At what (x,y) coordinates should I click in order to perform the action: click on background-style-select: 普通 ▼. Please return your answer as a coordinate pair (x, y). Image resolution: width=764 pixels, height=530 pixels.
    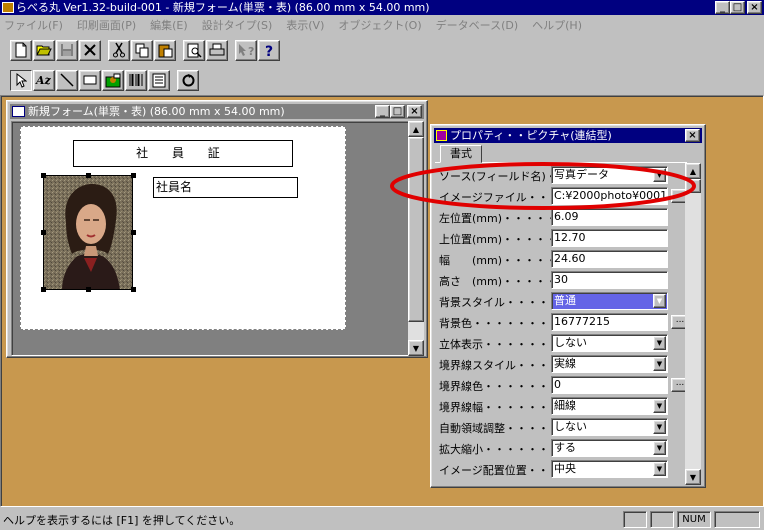
    Looking at the image, I should click on (609, 301).